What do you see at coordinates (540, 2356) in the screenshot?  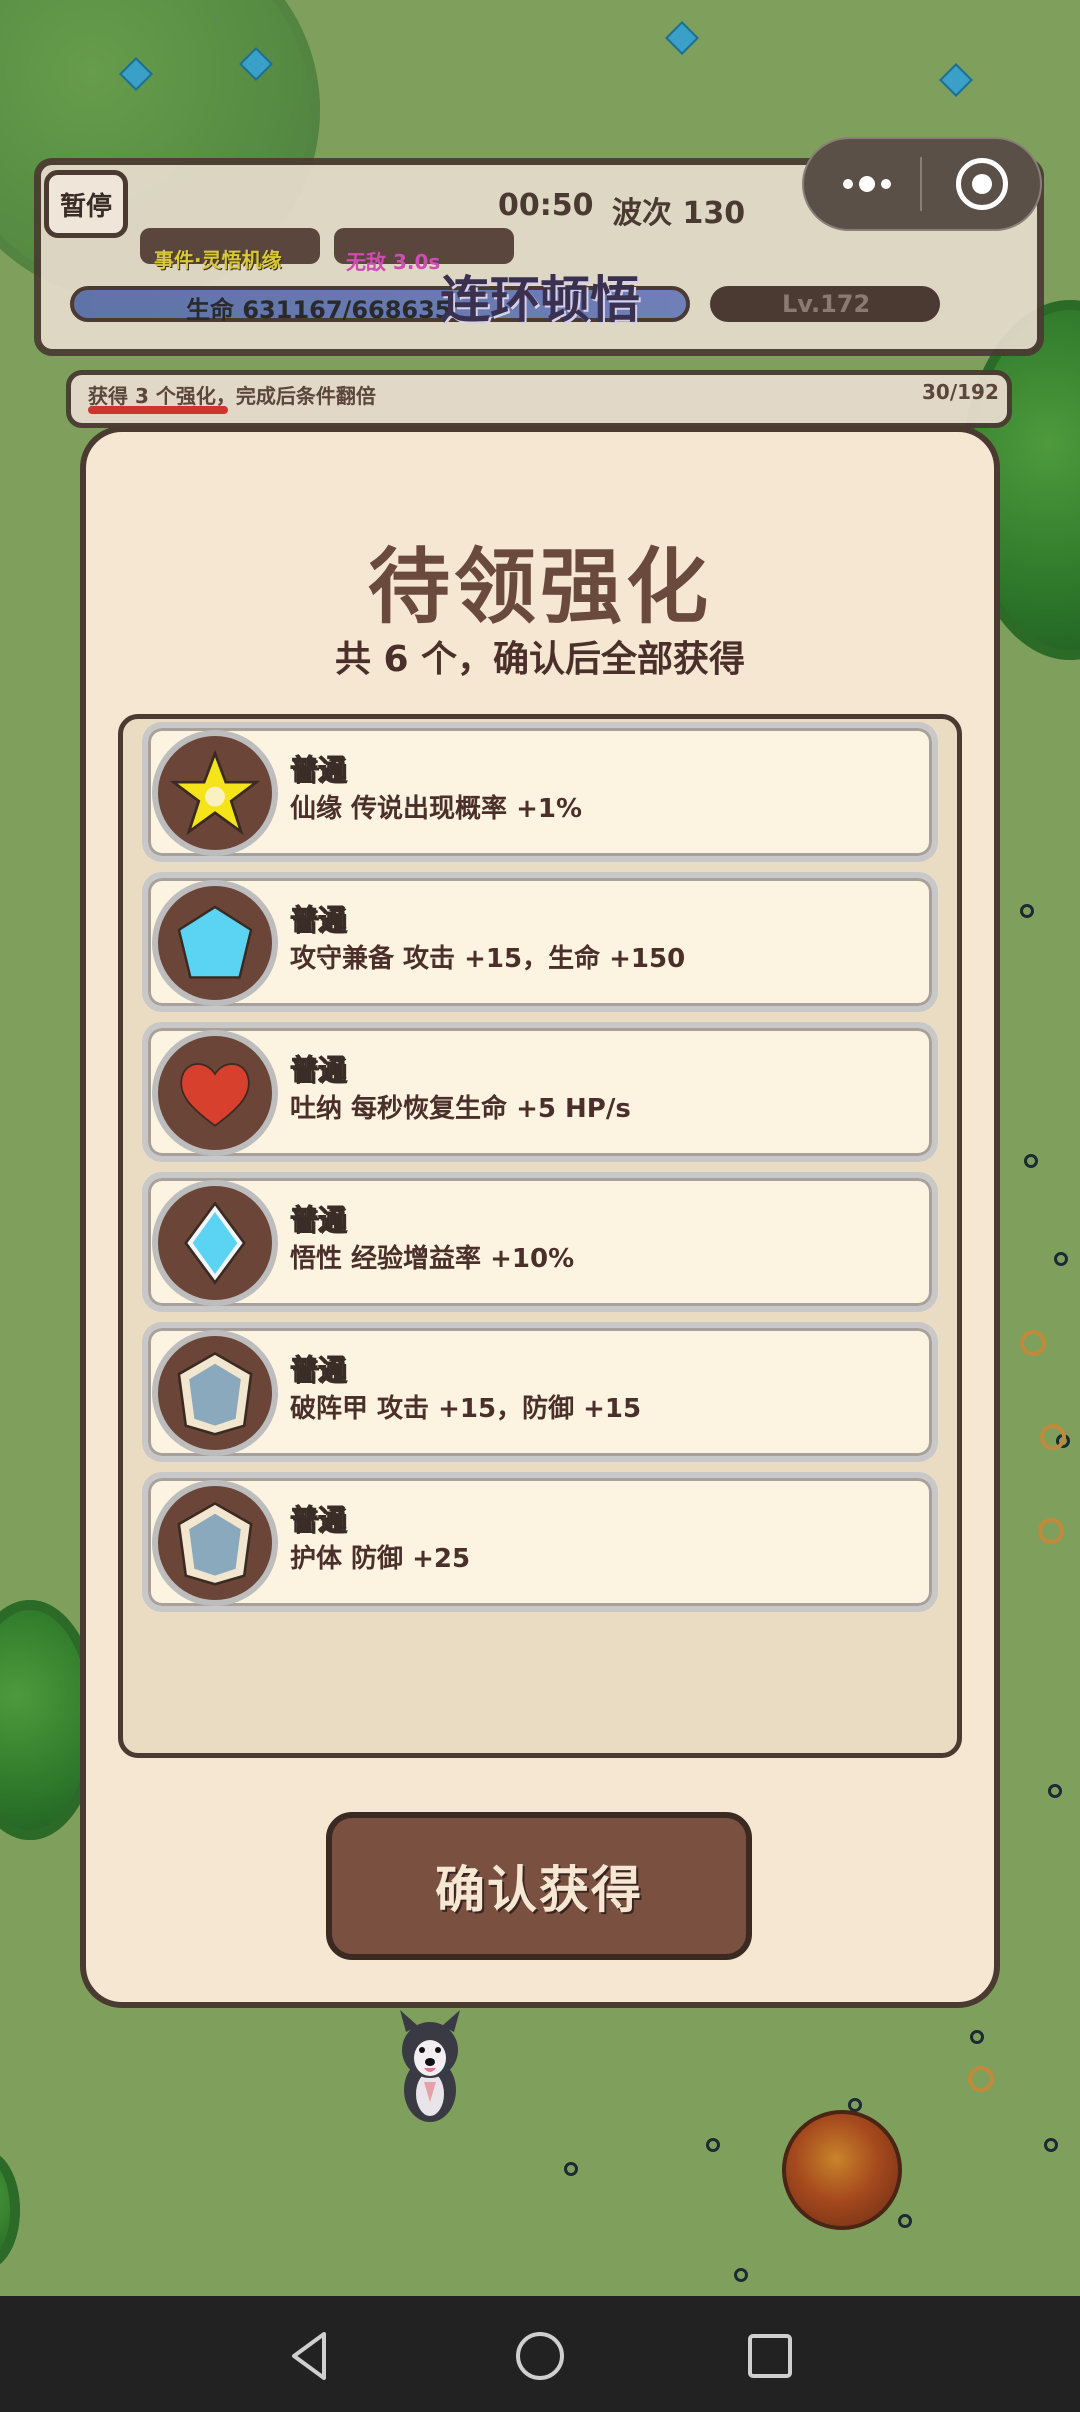 I see `home-icon` at bounding box center [540, 2356].